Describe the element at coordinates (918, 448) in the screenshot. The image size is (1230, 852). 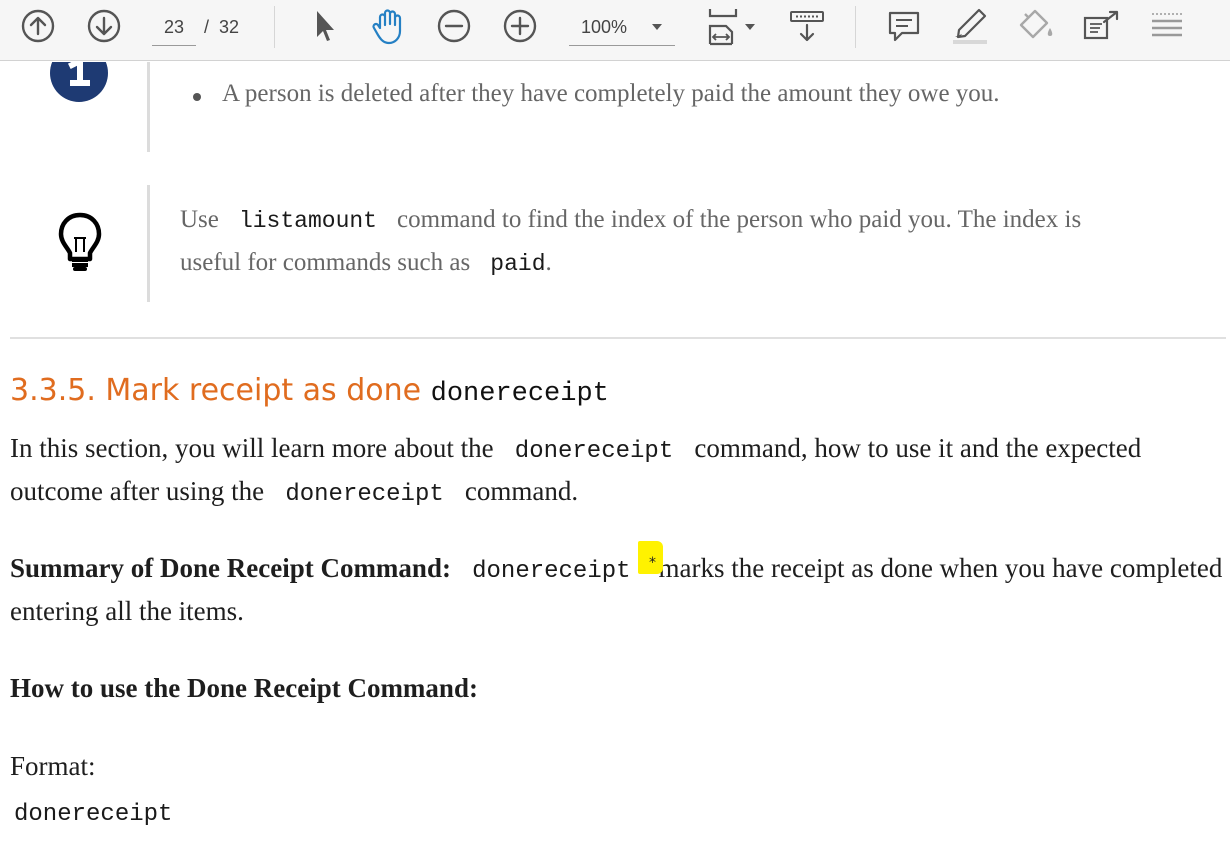
I see `intro-suffix: command, how to use it and the expected` at that location.